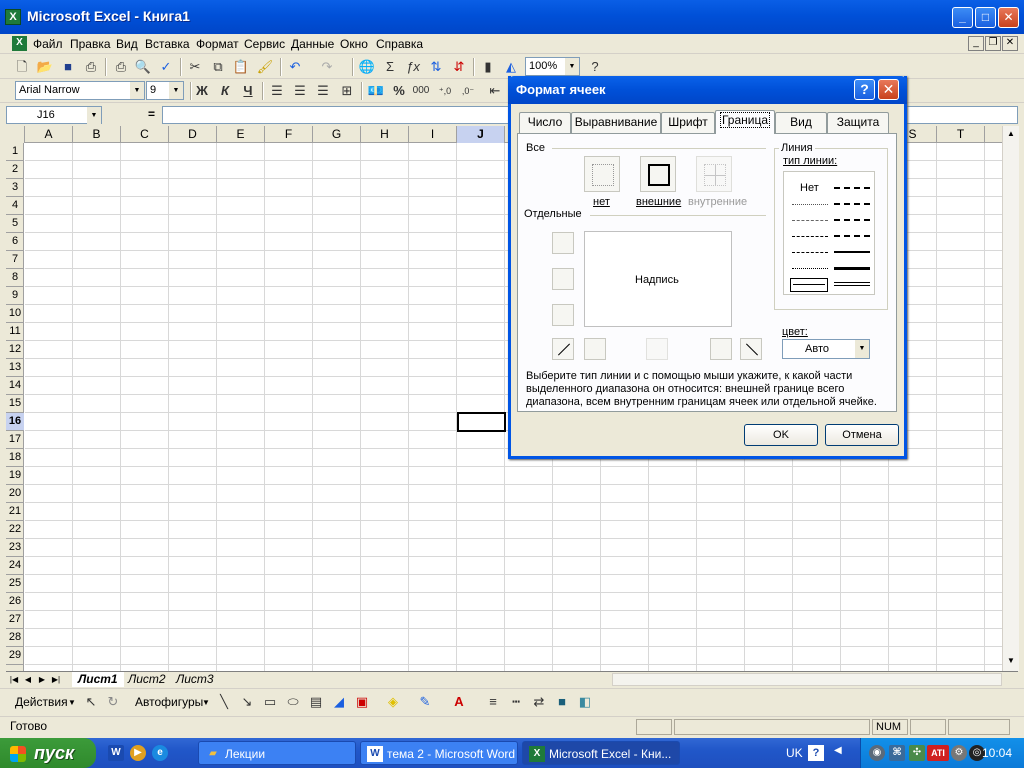 Image resolution: width=1024 pixels, height=768 pixels. What do you see at coordinates (385, 134) in the screenshot?
I see `column-header: H` at bounding box center [385, 134].